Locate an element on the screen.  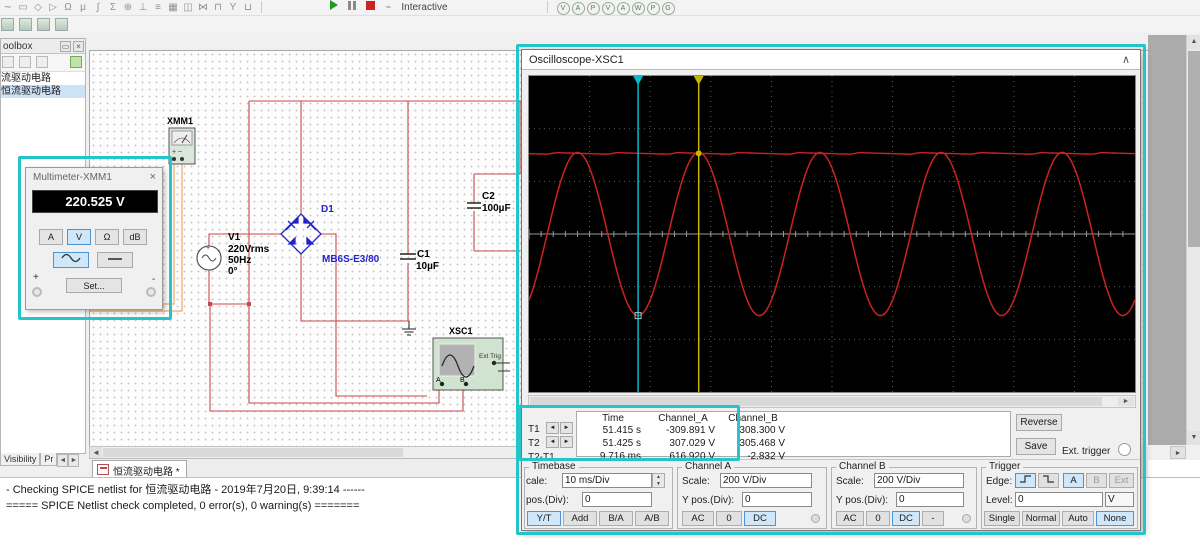
trigger-unit-select: V is located at coordinates (1119, 499).